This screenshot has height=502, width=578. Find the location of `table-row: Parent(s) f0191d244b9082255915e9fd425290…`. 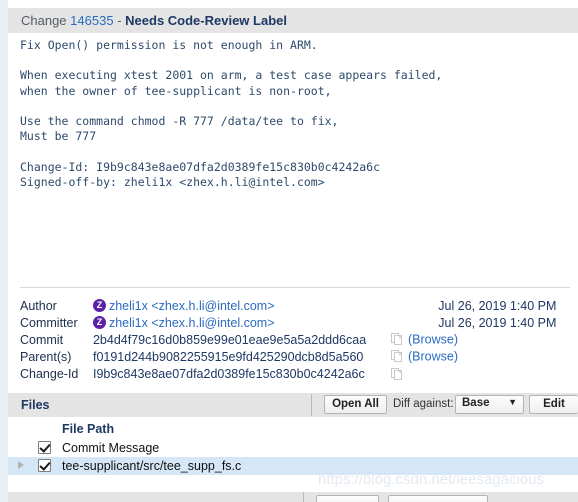

table-row: Parent(s) f0191d244b9082255915e9fd425290… is located at coordinates (293, 356).